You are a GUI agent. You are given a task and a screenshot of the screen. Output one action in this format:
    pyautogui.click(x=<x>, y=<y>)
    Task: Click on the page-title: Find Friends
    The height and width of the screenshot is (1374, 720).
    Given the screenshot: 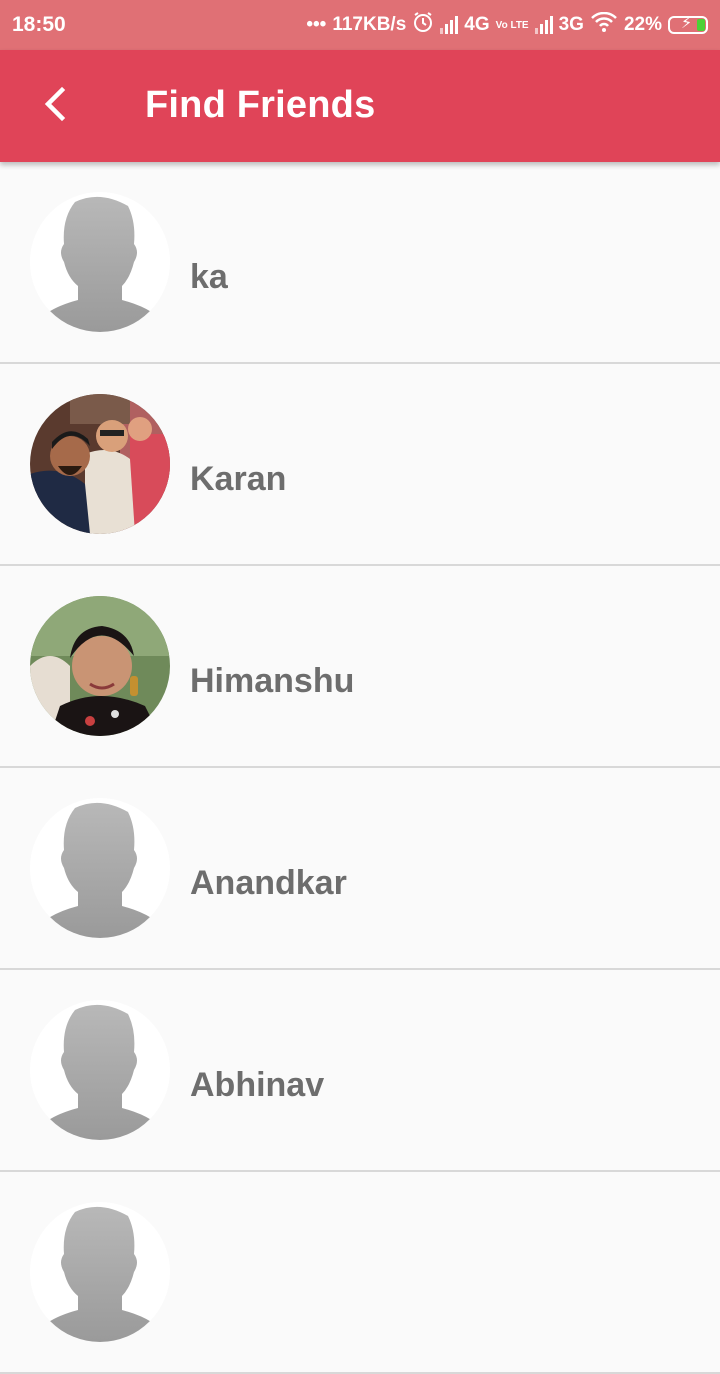 What is the action you would take?
    pyautogui.click(x=260, y=105)
    